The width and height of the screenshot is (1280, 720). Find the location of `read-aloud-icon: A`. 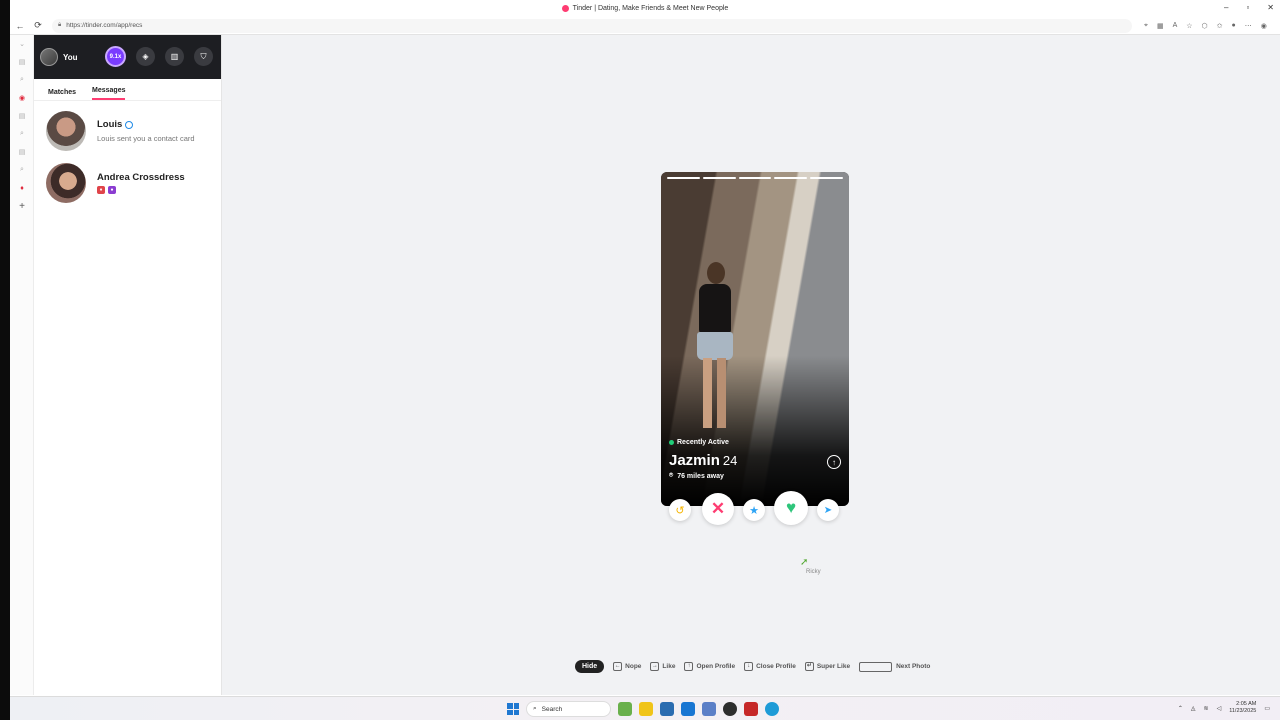

read-aloud-icon: A is located at coordinates (1175, 26).